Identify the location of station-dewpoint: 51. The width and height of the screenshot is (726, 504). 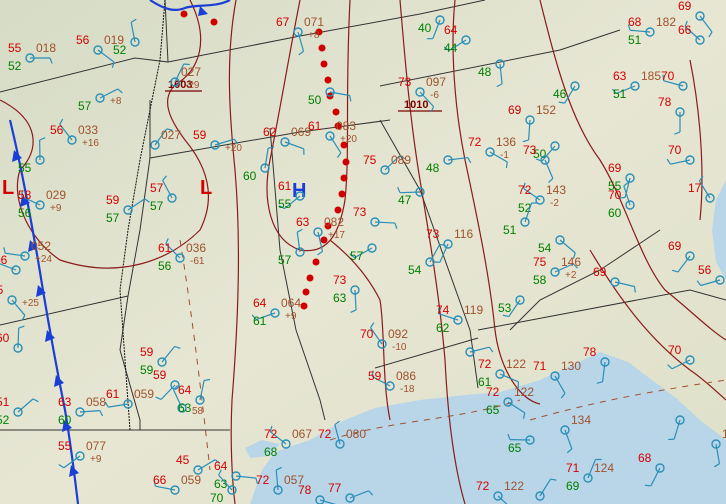
(635, 40).